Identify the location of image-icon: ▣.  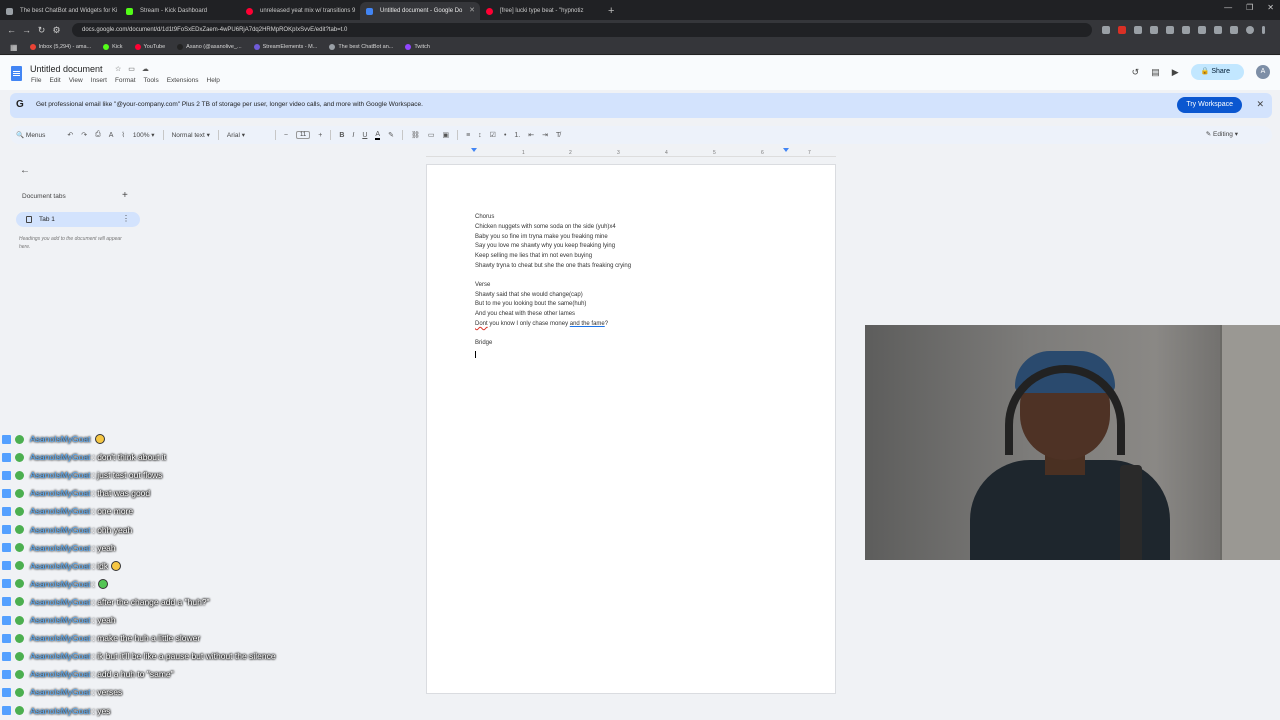
(445, 135).